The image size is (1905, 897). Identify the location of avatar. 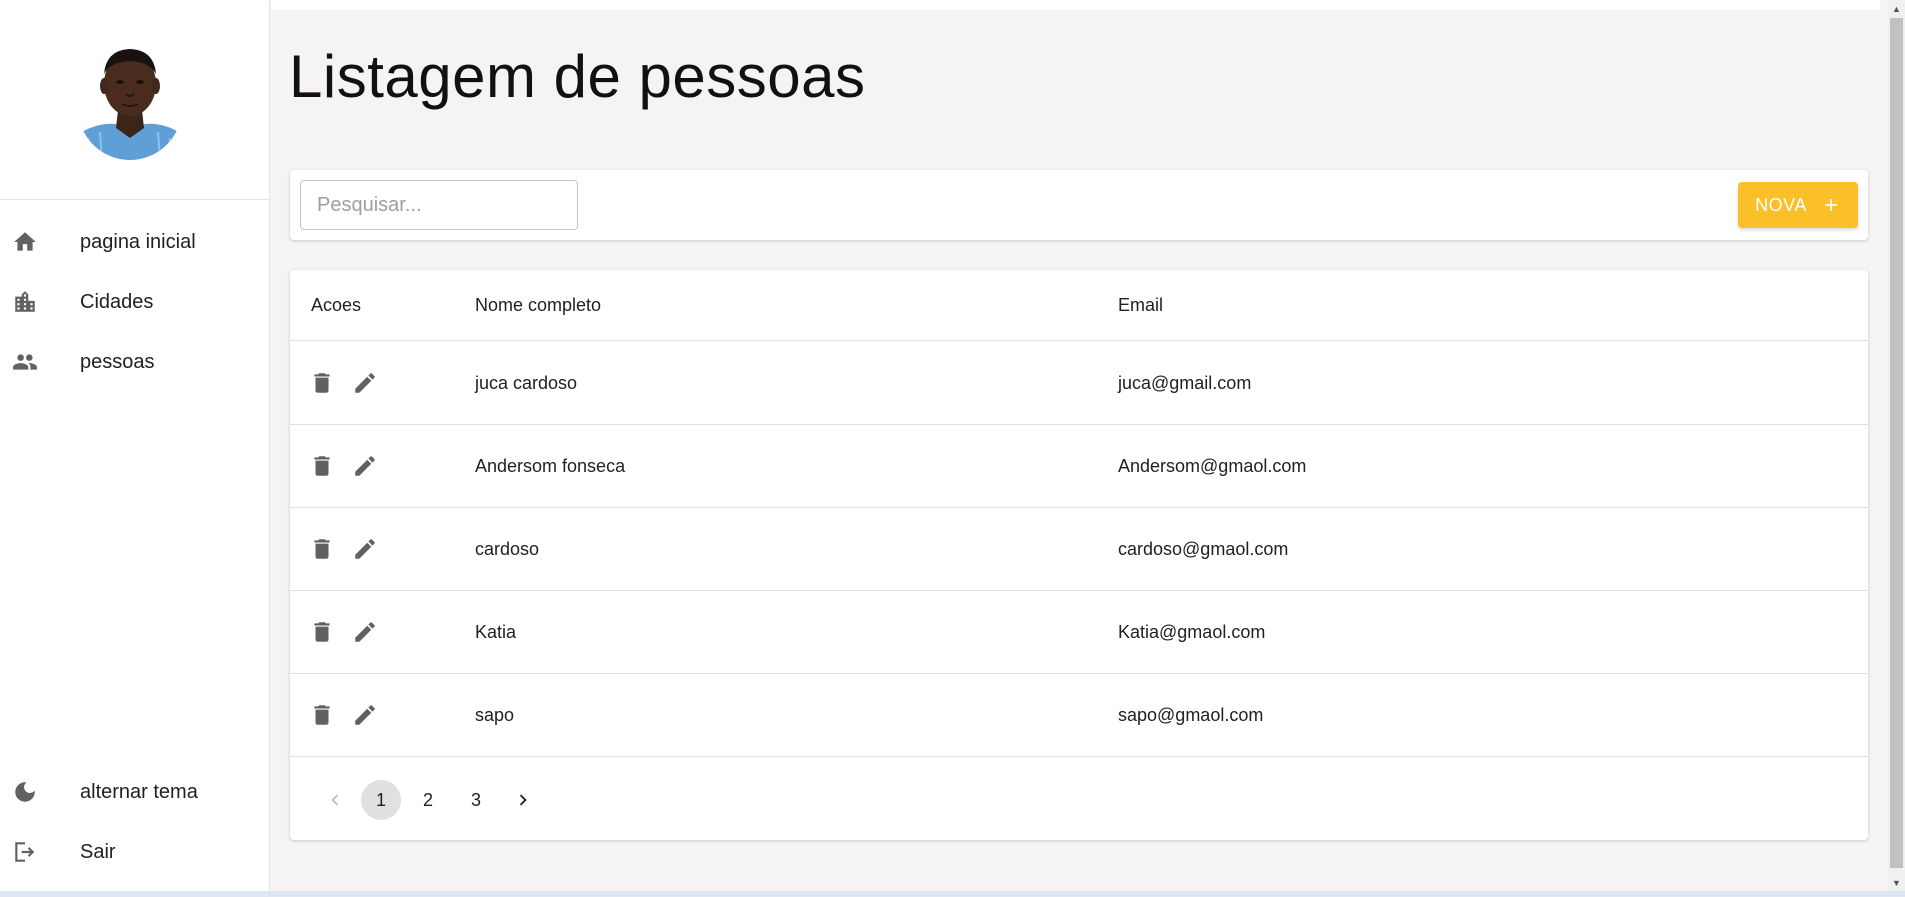
(130, 99).